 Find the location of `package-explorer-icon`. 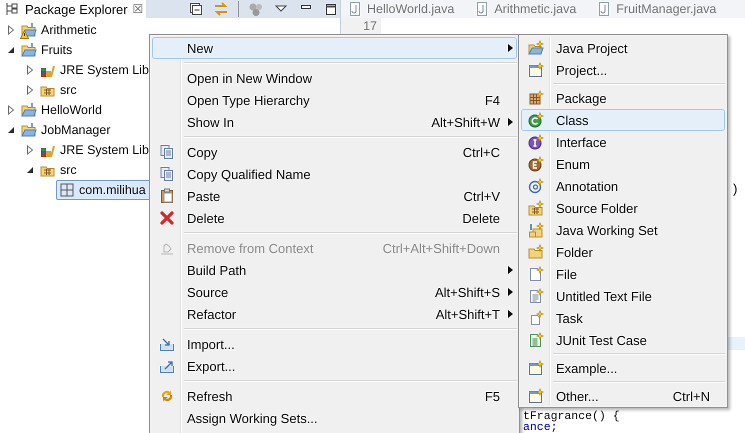

package-explorer-icon is located at coordinates (12, 9).